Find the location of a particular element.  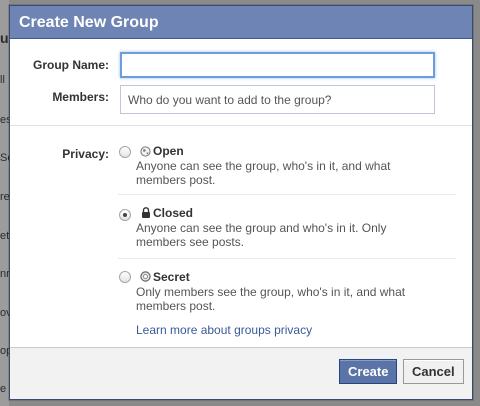

create-button: Create is located at coordinates (368, 371).